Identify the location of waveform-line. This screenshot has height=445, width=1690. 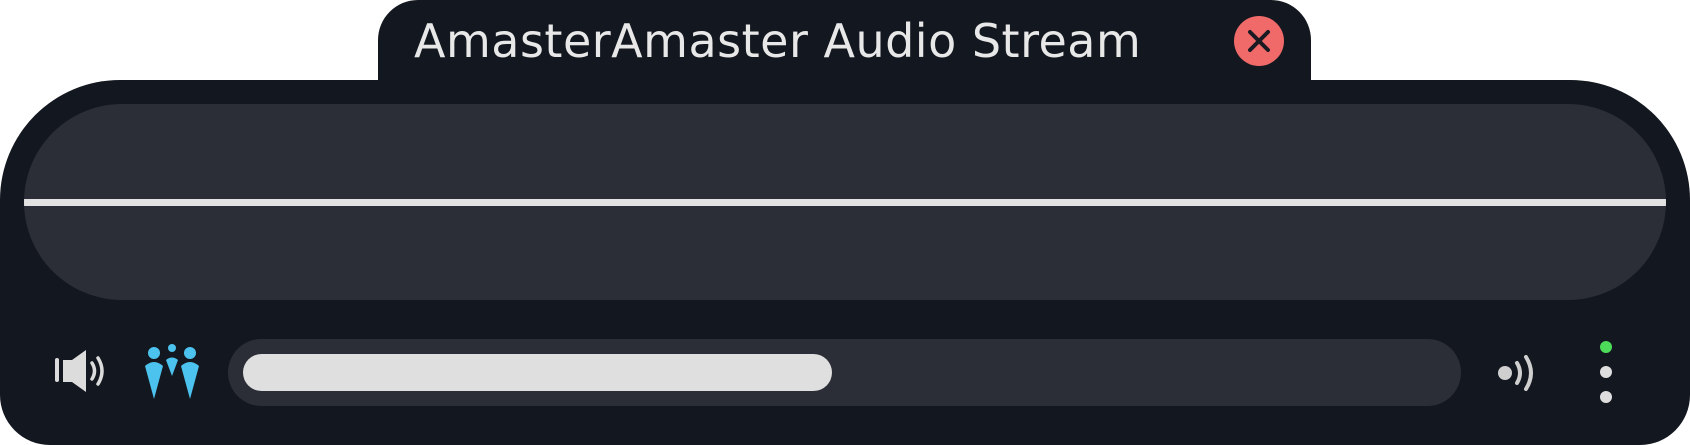
(845, 202).